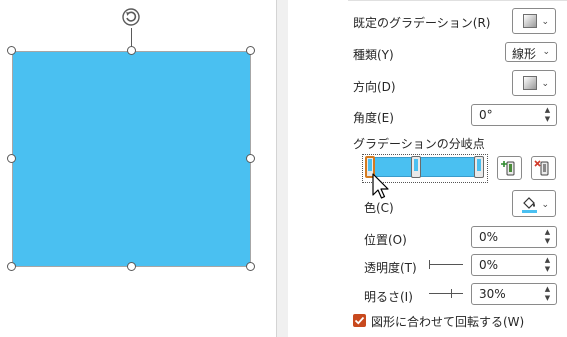 This screenshot has width=567, height=337. What do you see at coordinates (388, 297) in the screenshot?
I see `brightness-label: 明るさ(I)` at bounding box center [388, 297].